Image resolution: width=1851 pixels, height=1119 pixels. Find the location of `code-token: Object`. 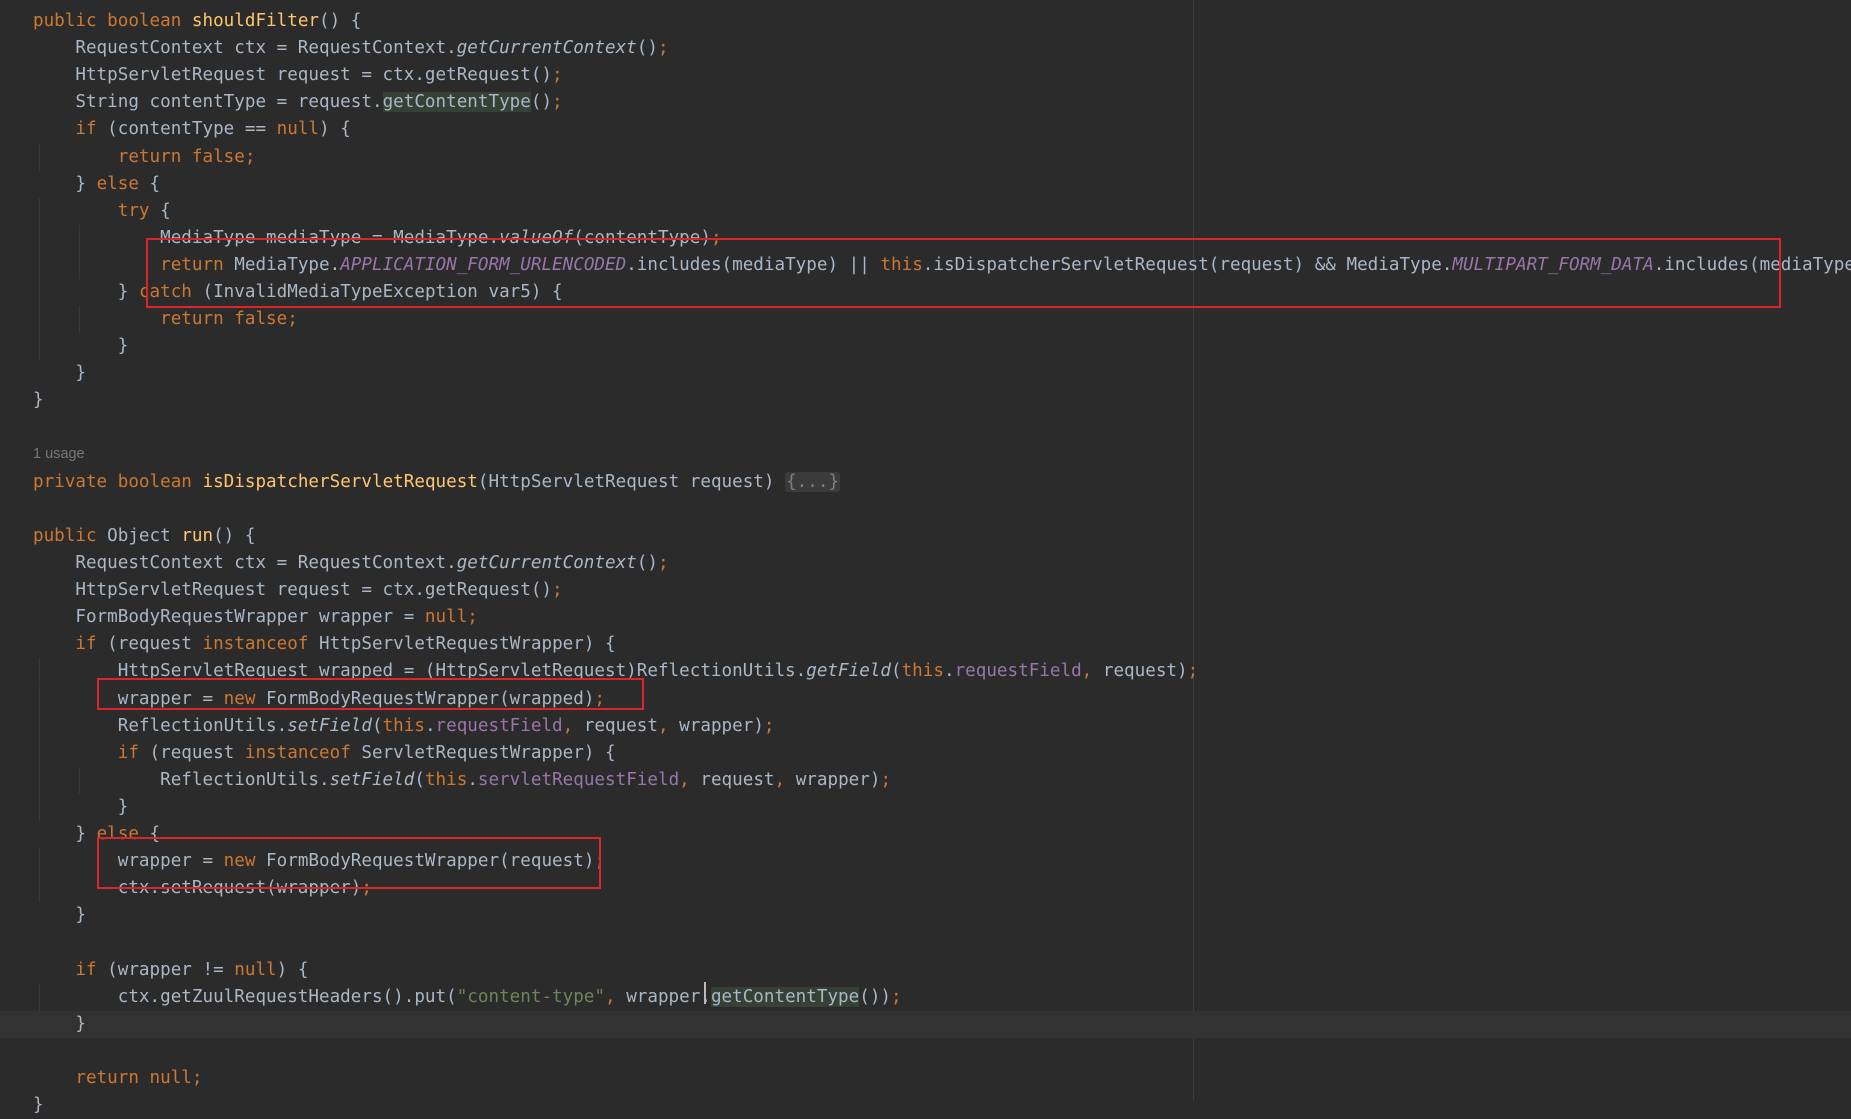

code-token: Object is located at coordinates (144, 535).